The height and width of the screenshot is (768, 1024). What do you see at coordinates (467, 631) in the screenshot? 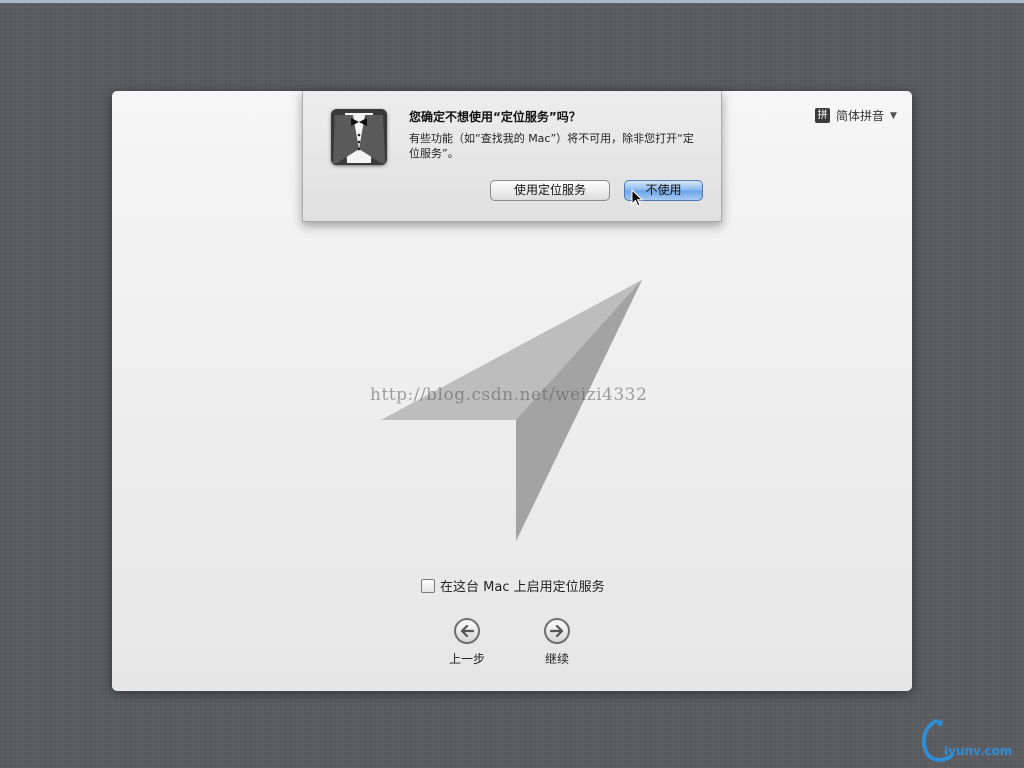
I see `left-arrow-icon` at bounding box center [467, 631].